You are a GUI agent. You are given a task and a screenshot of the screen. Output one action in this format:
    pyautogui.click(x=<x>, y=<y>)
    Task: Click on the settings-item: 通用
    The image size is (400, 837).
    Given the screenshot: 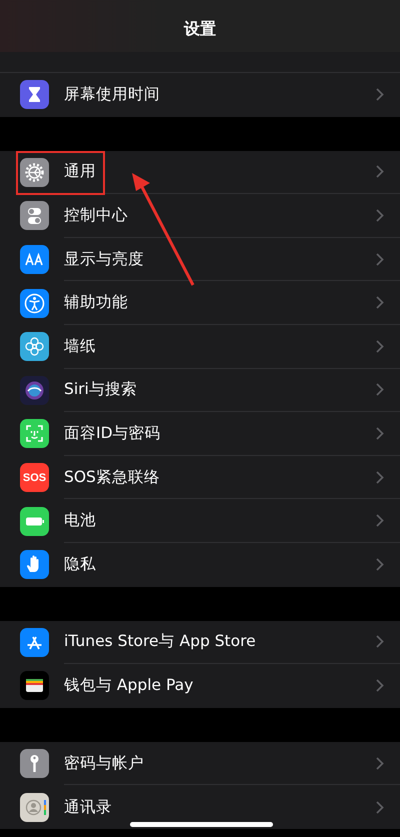 What is the action you would take?
    pyautogui.click(x=80, y=171)
    